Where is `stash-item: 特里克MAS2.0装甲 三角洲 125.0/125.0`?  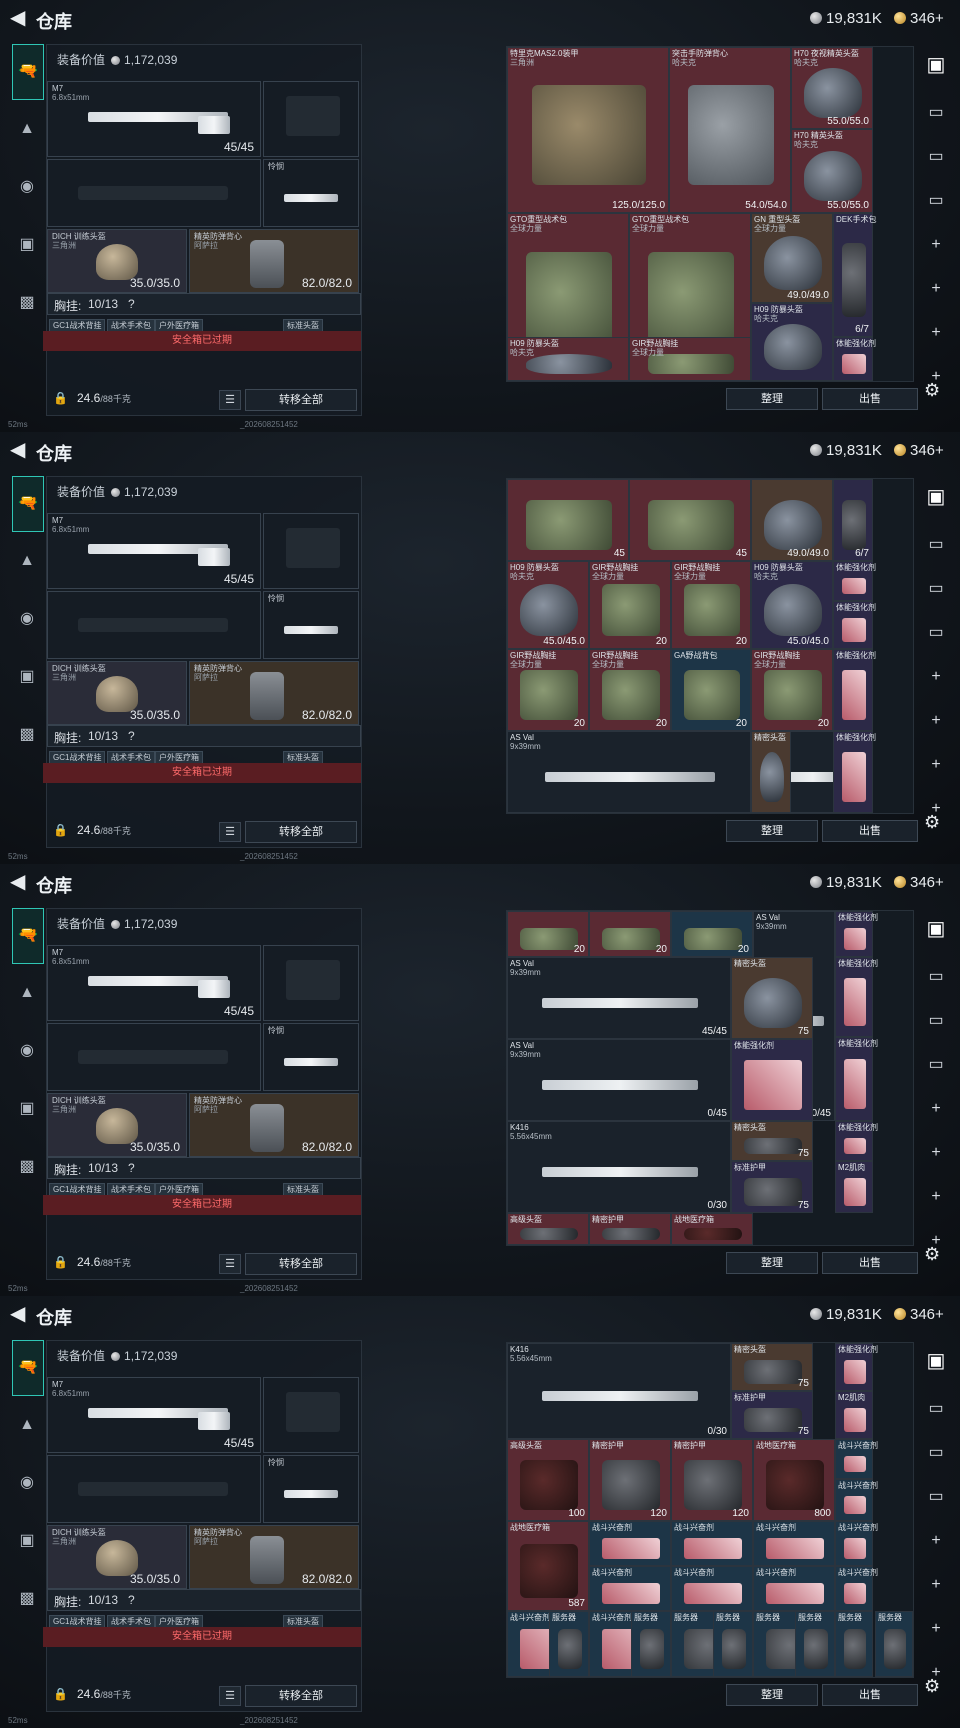 stash-item: 特里克MAS2.0装甲 三角洲 125.0/125.0 is located at coordinates (588, 130).